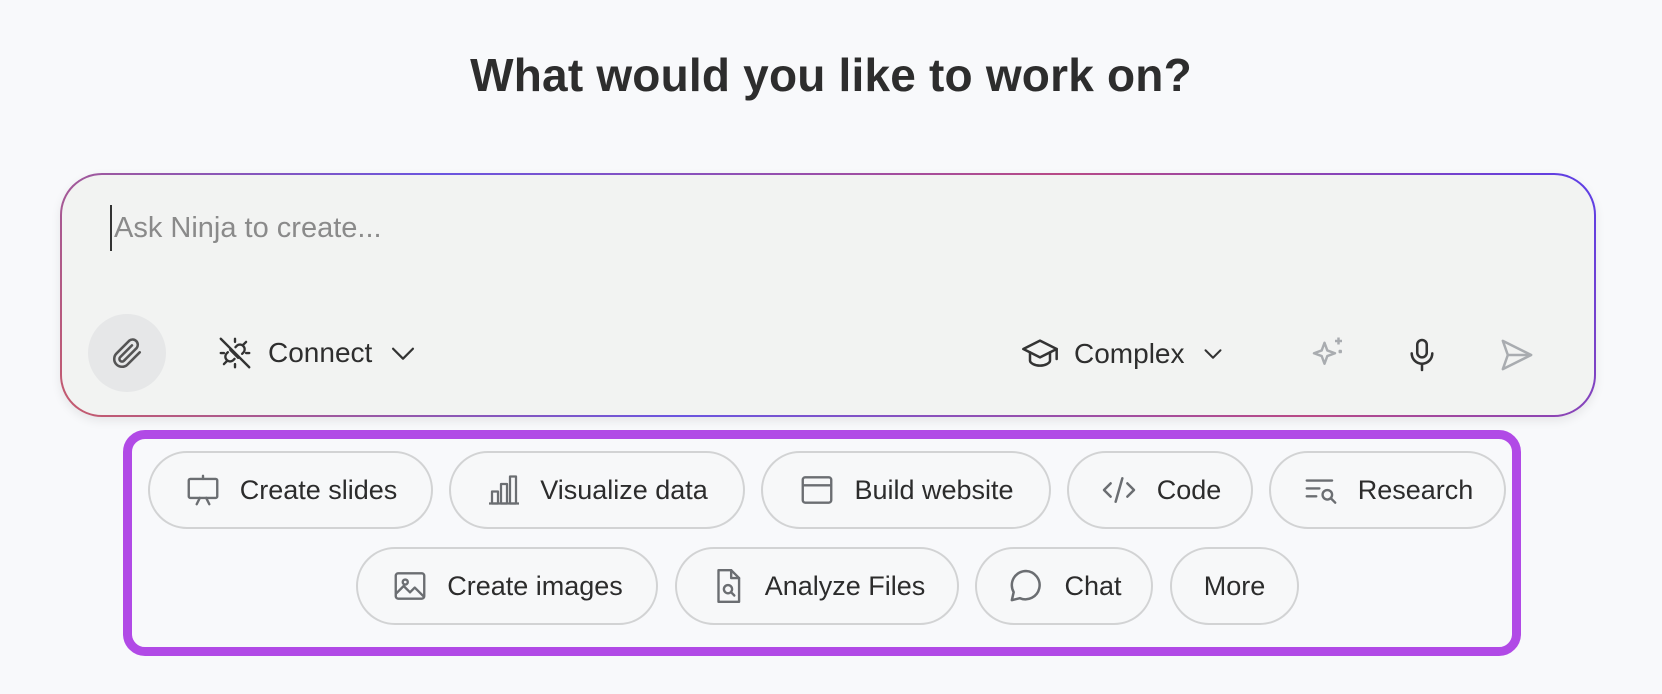 This screenshot has width=1662, height=694. I want to click on chip-label: More, so click(1234, 585).